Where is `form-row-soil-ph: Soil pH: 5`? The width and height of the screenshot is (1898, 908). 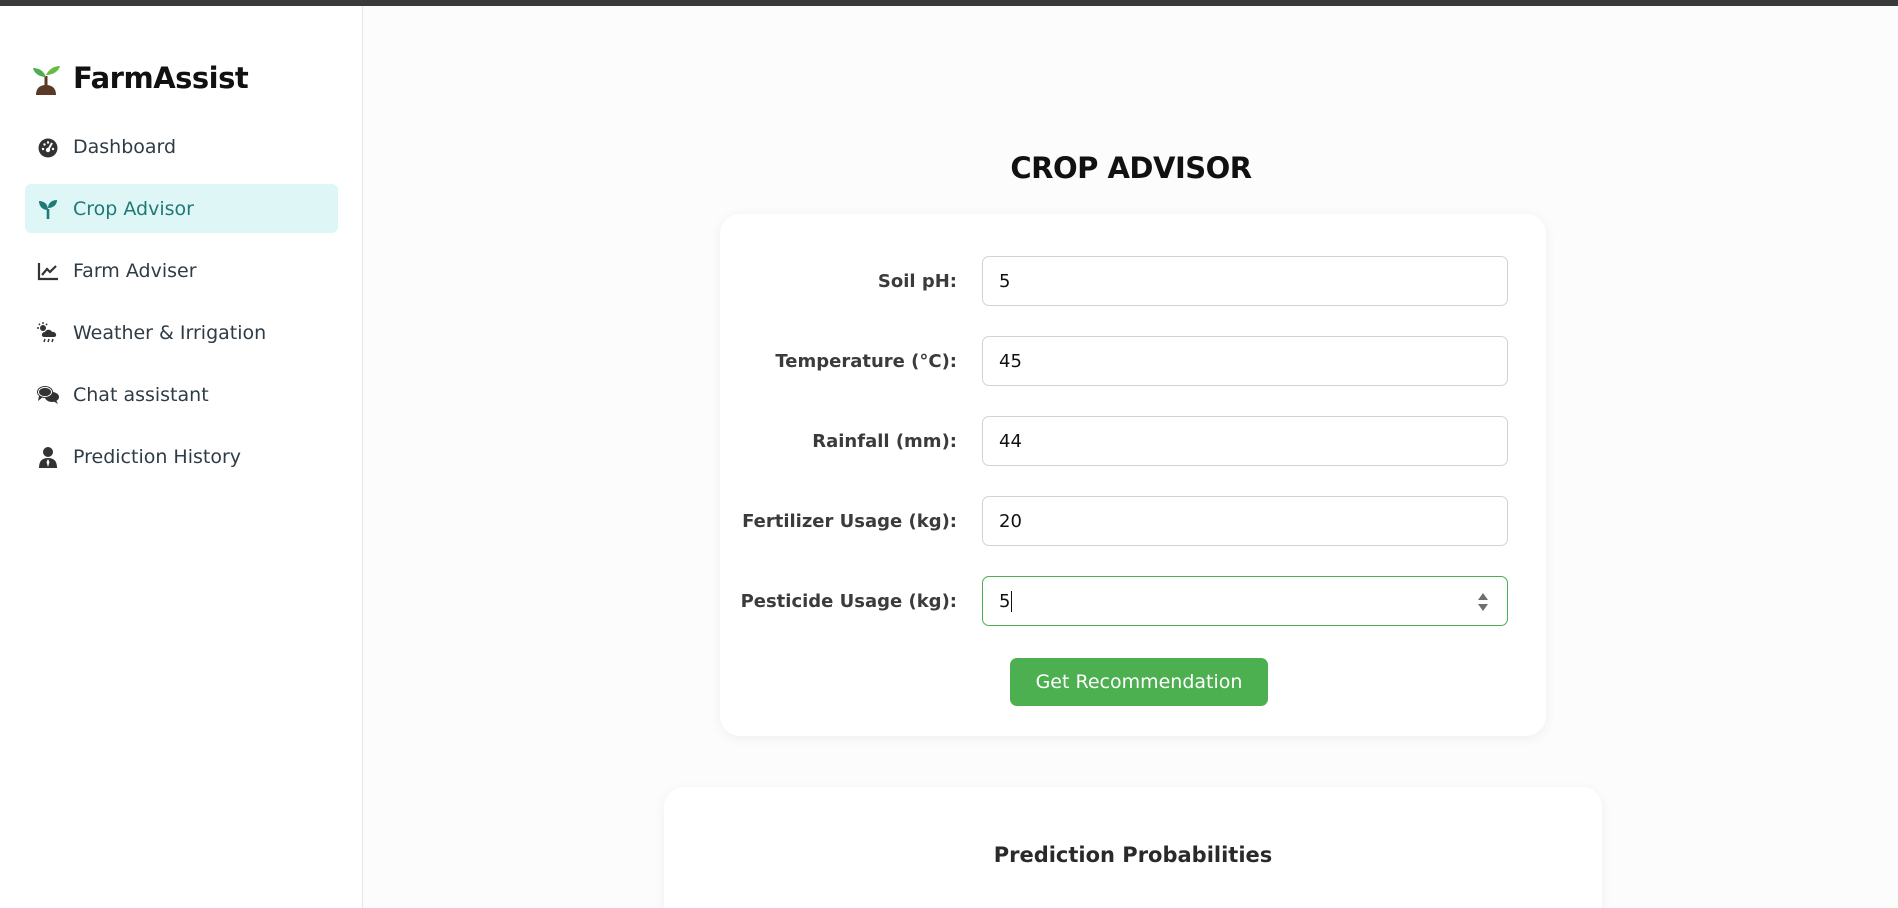 form-row-soil-ph: Soil pH: 5 is located at coordinates (1133, 281).